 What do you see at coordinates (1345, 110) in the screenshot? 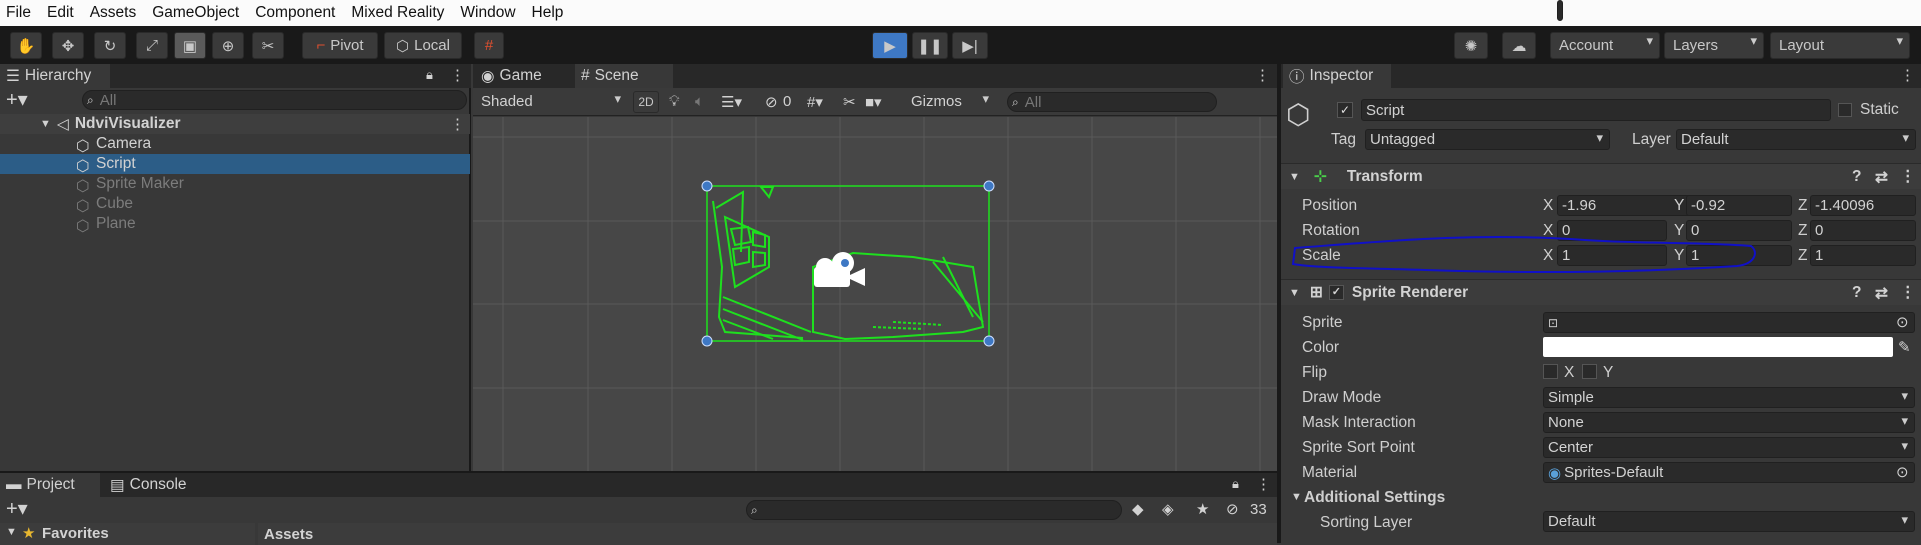
I see `active-checkbox: ✓` at bounding box center [1345, 110].